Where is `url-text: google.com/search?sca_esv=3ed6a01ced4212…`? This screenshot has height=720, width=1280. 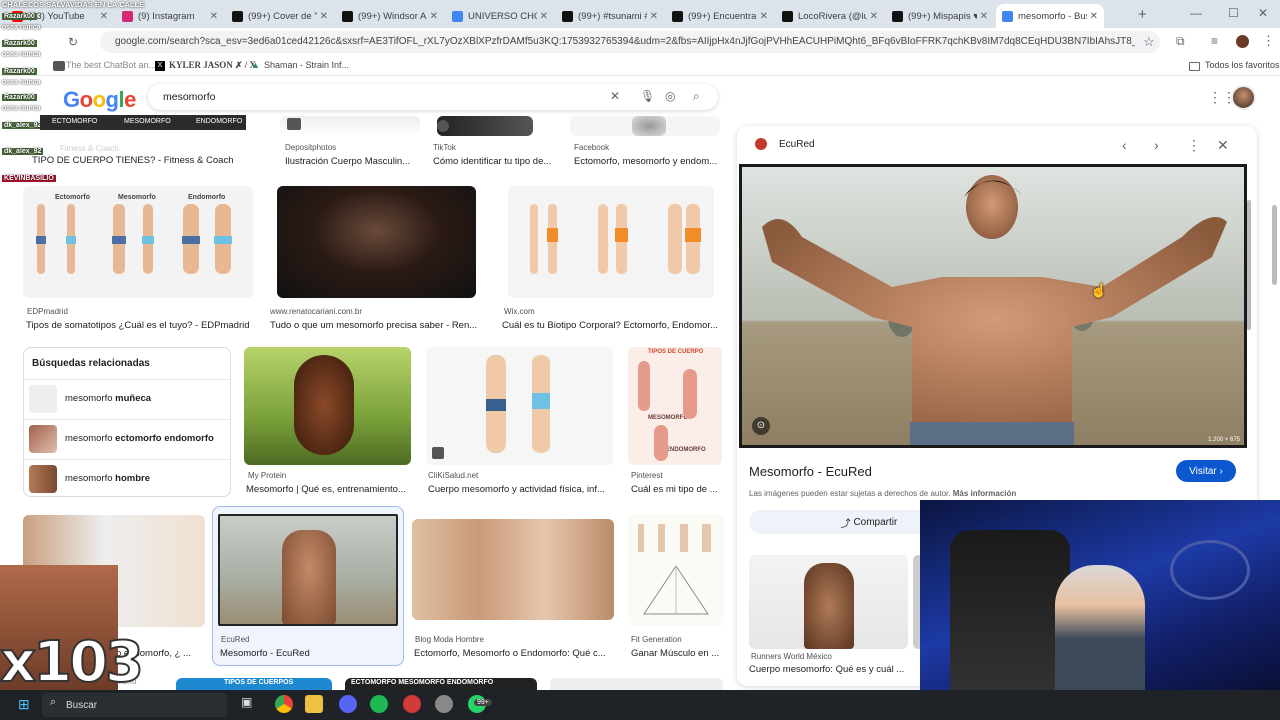
url-text: google.com/search?sca_esv=3ed6a01ced4212… is located at coordinates (625, 41).